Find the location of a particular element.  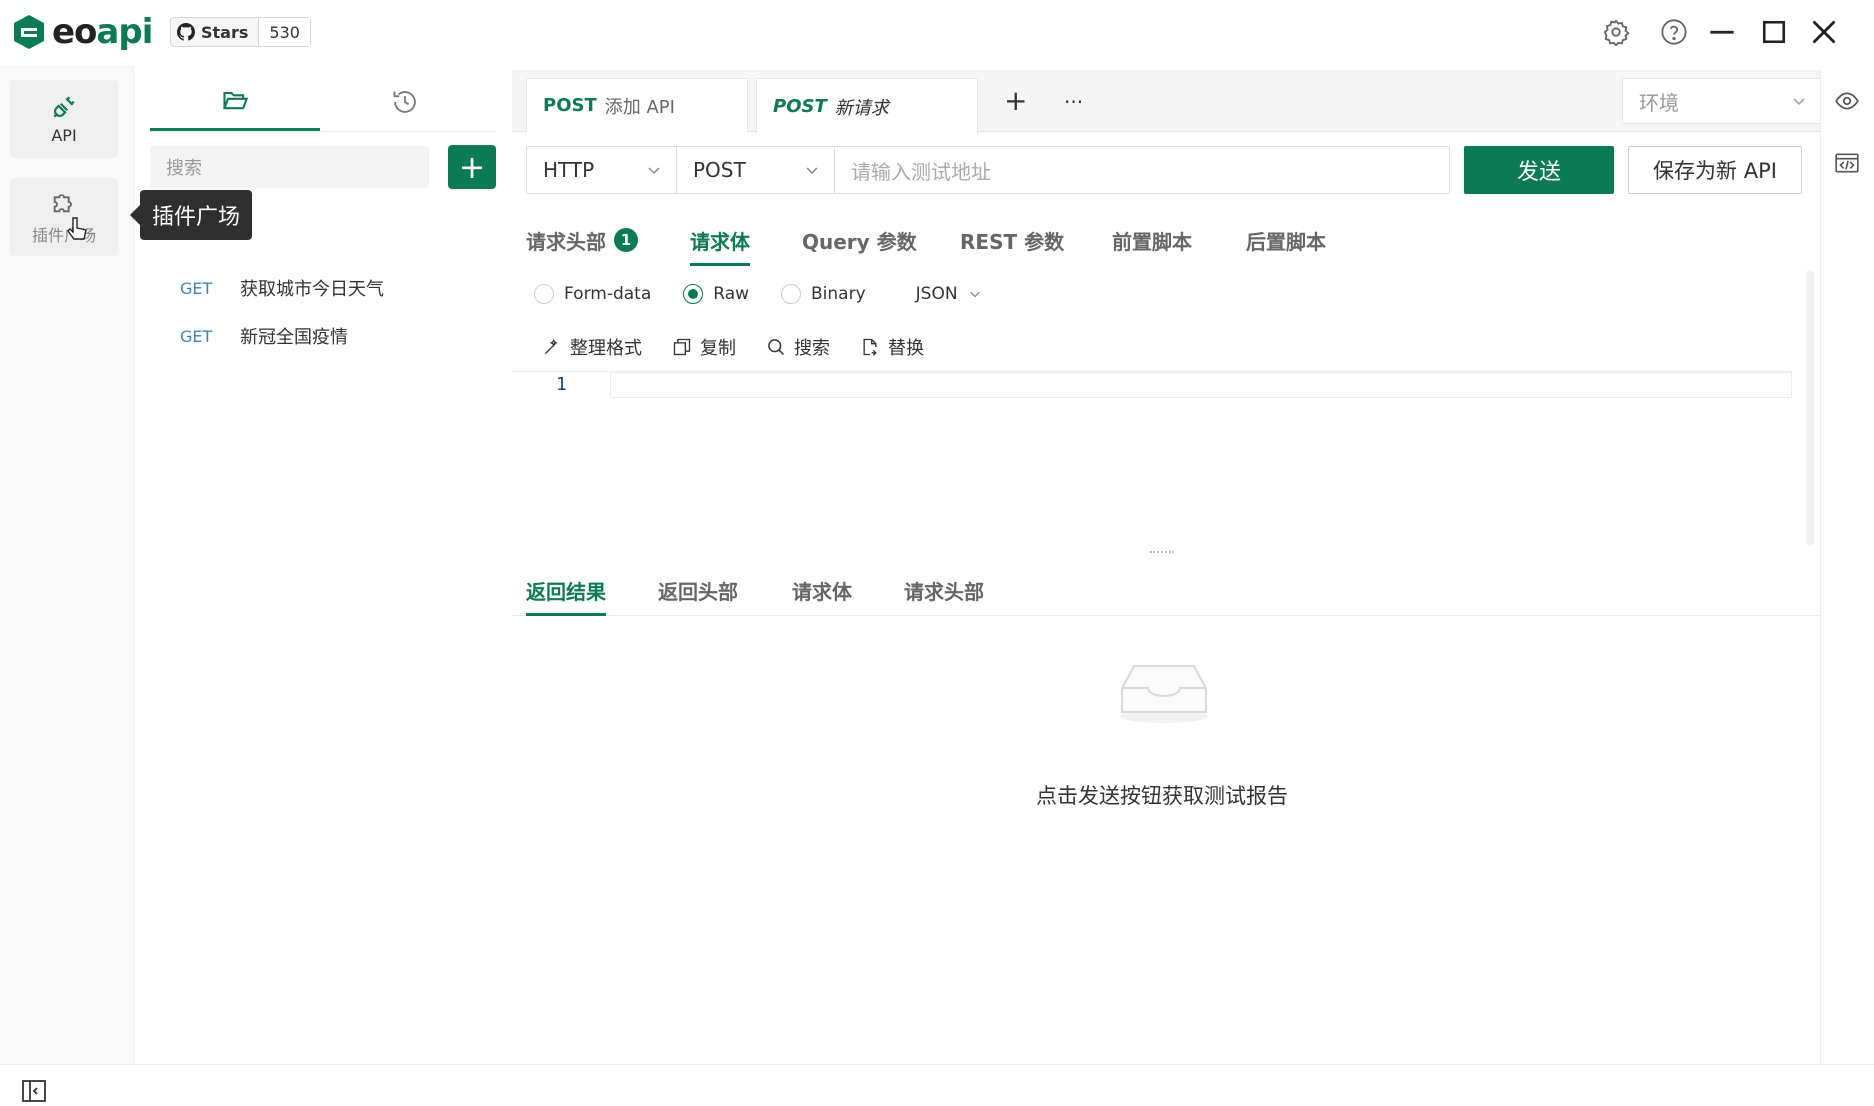

rail-api-label: API is located at coordinates (64, 135).